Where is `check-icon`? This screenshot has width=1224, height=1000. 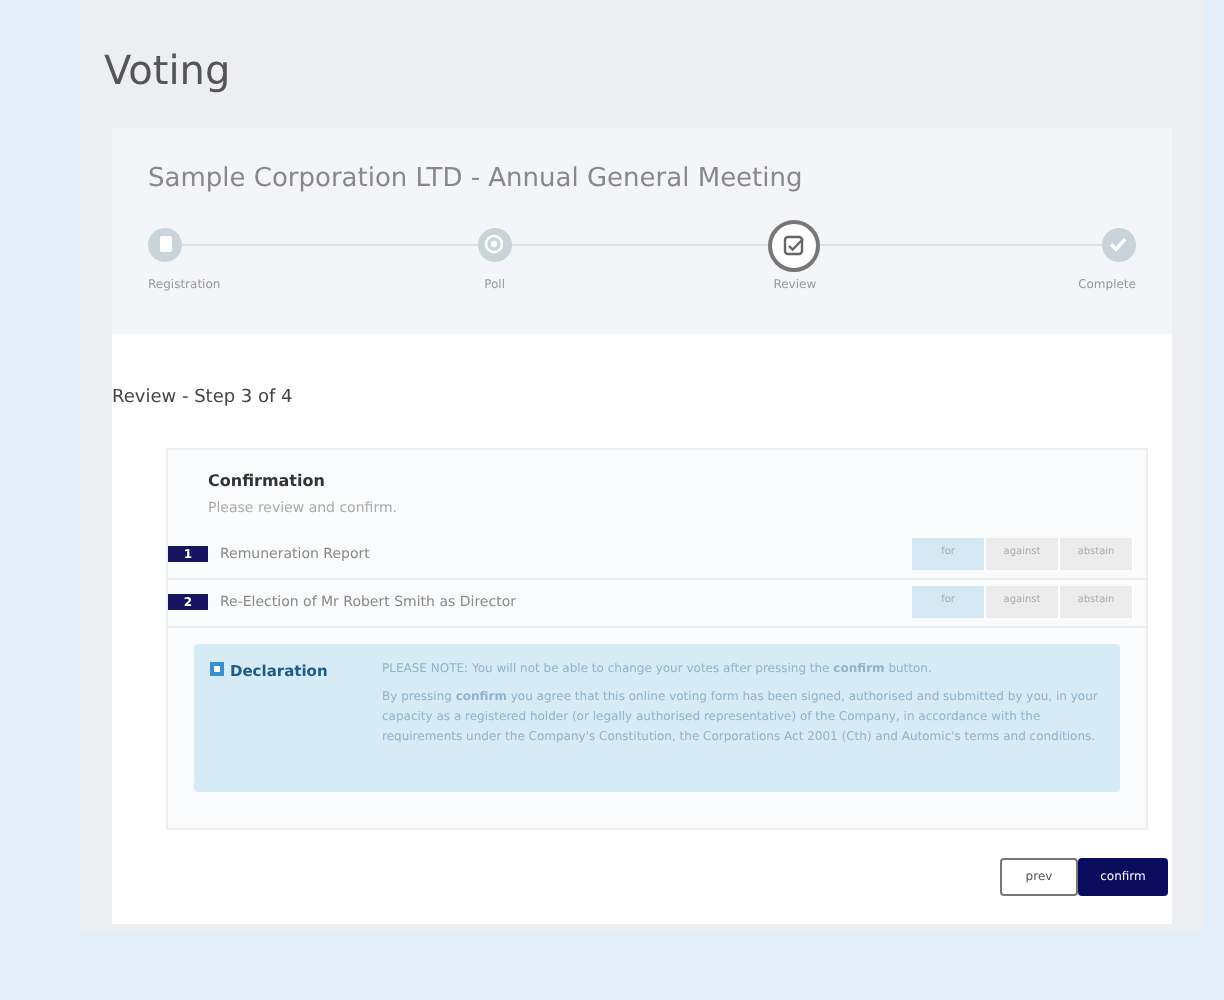
check-icon is located at coordinates (1118, 244).